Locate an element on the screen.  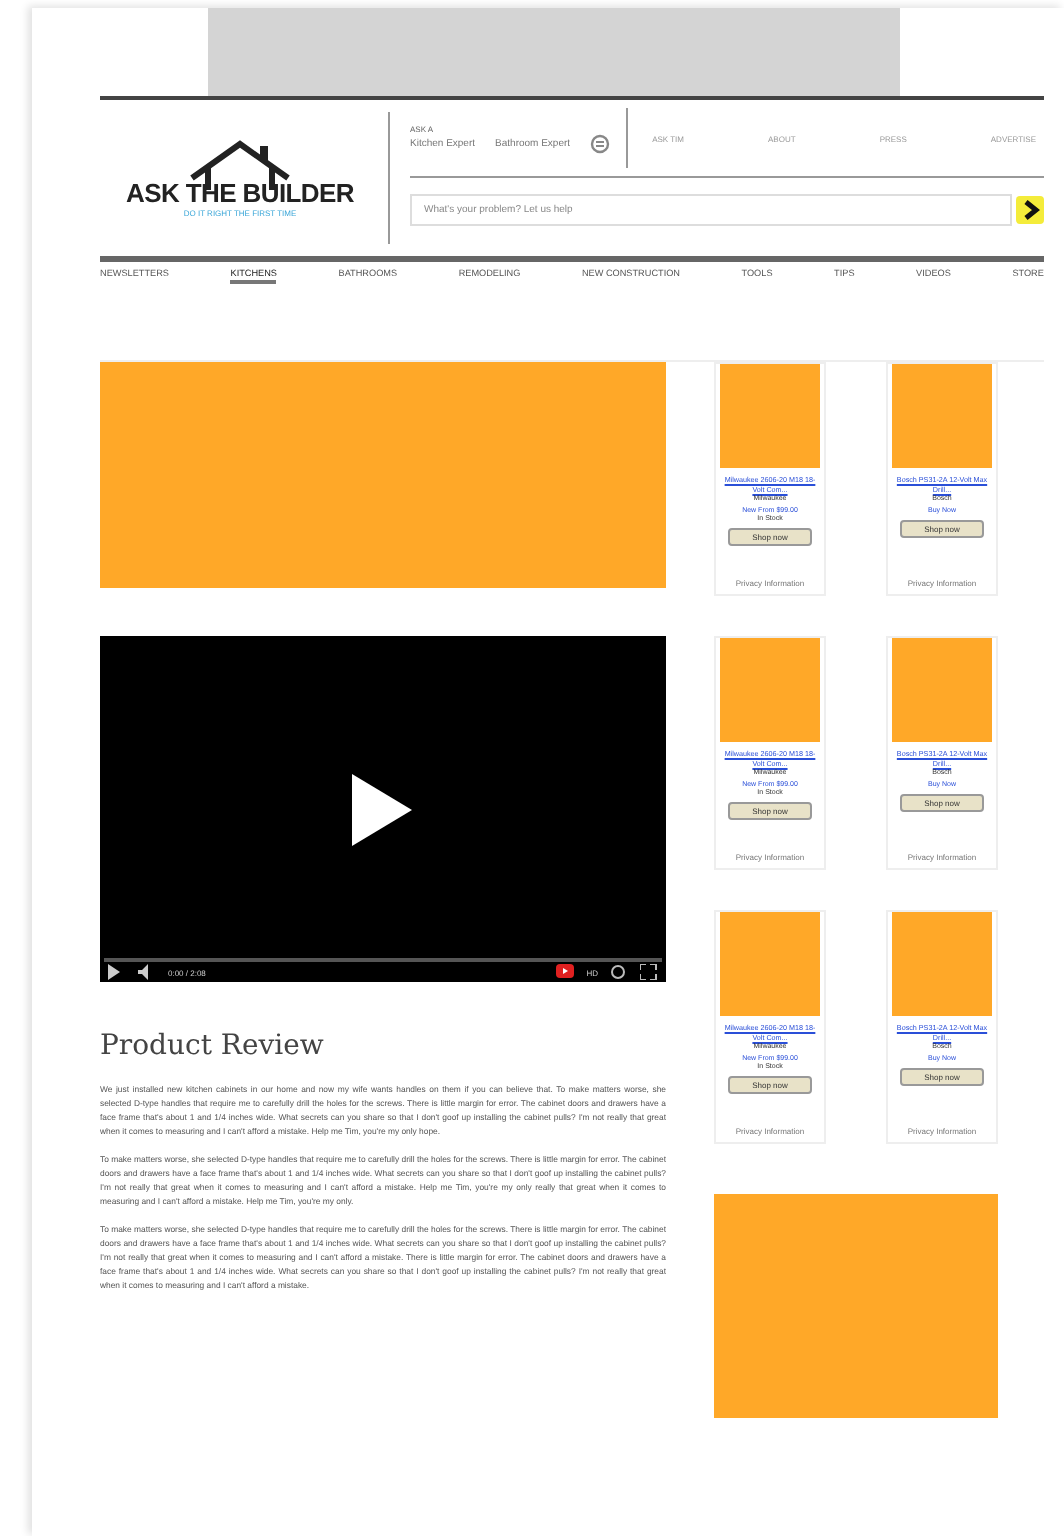
play-icon is located at coordinates (383, 809).